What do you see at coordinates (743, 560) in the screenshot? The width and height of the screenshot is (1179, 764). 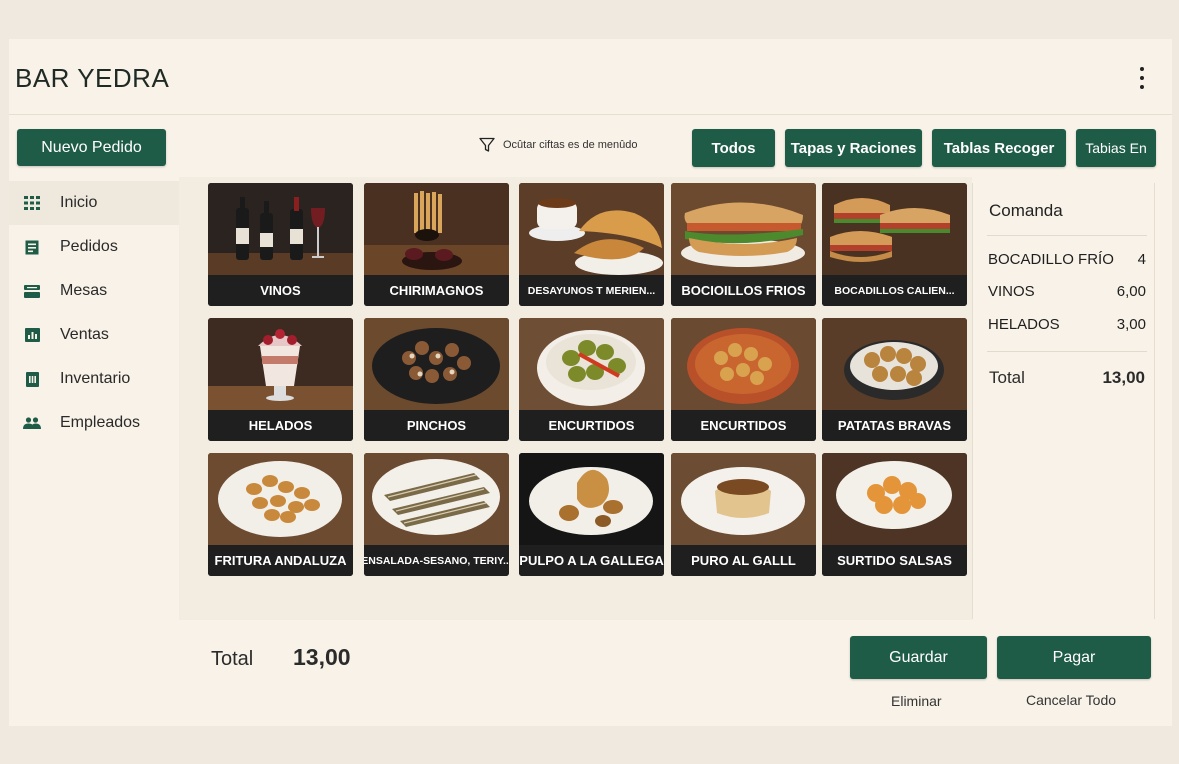 I see `product-label: PURO AL GALLL` at bounding box center [743, 560].